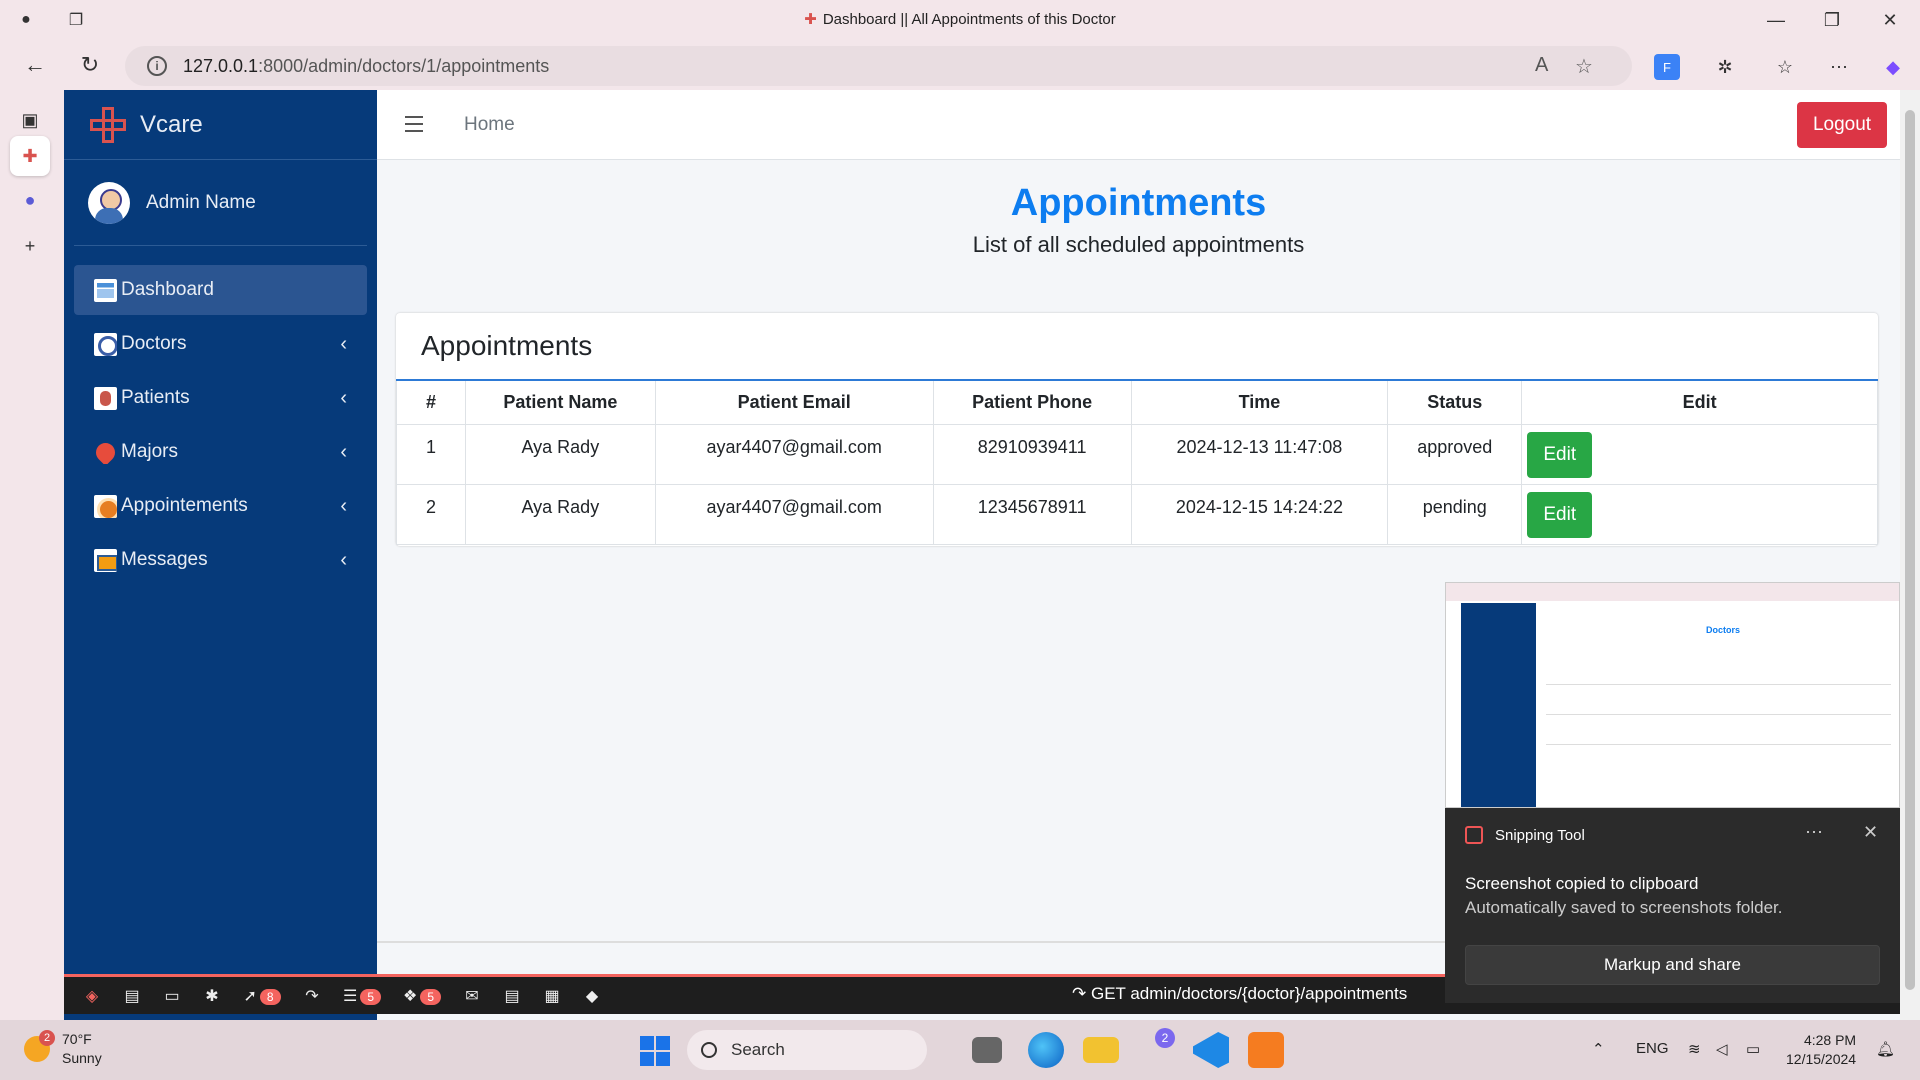 This screenshot has width=1920, height=1080. I want to click on home-link: Home, so click(489, 125).